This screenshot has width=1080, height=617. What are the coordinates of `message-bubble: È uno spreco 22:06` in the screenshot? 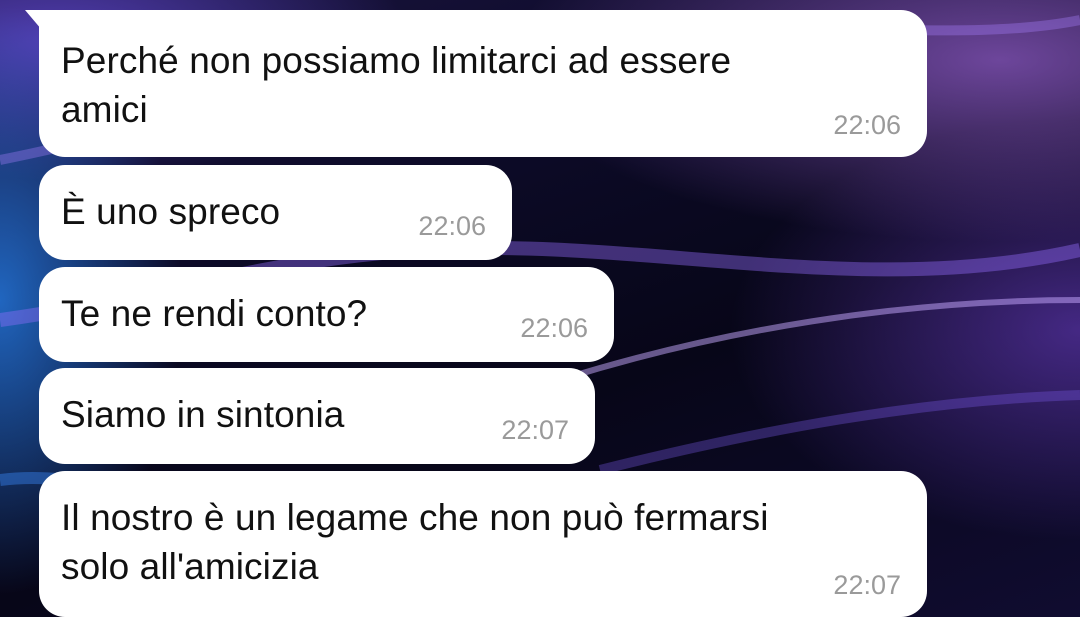 It's located at (275, 212).